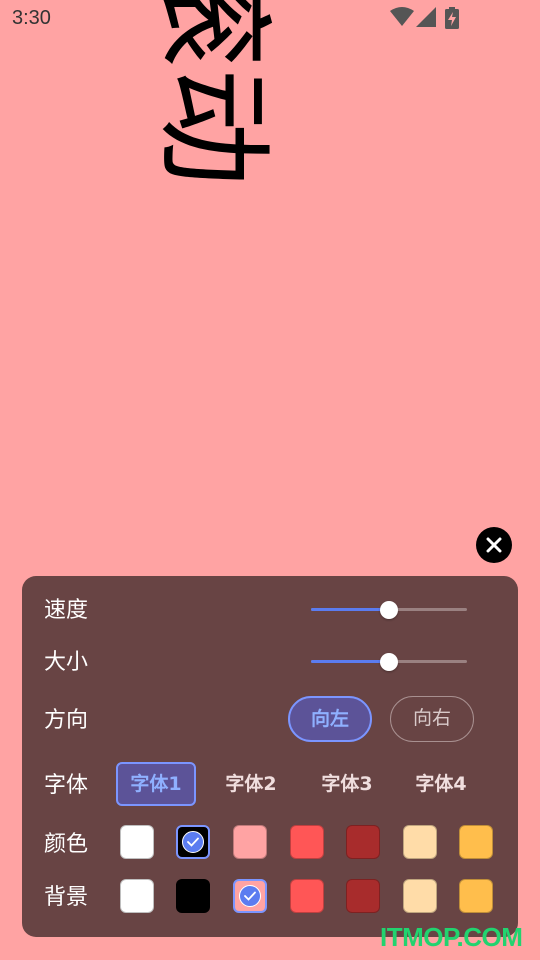 The height and width of the screenshot is (960, 540). Describe the element at coordinates (441, 784) in the screenshot. I see `font-option-4: 字体4` at that location.